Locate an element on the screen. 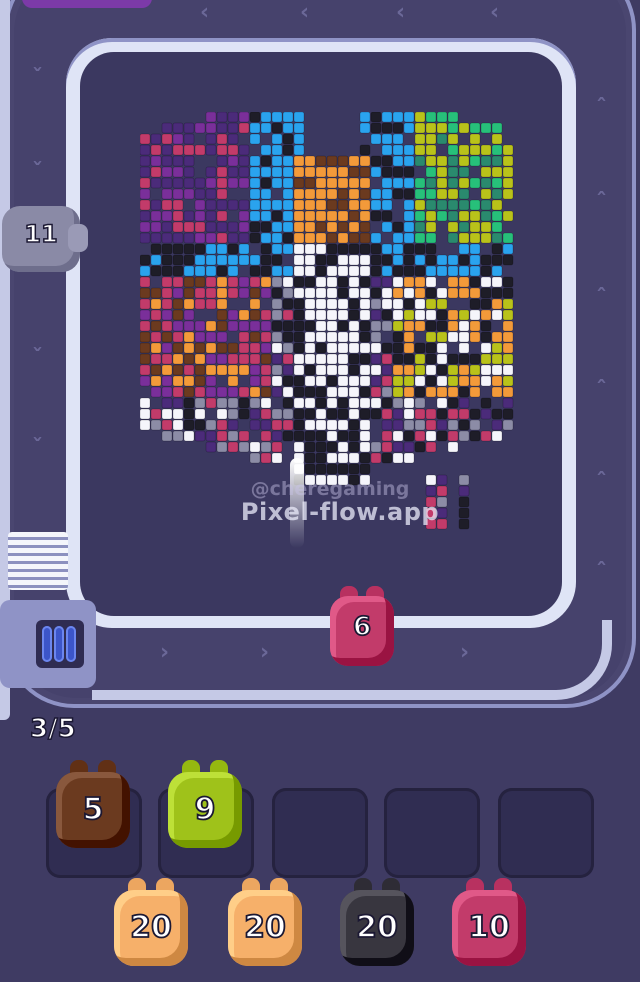 This screenshot has width=640, height=982. waiting-shooter: 11 is located at coordinates (45, 239).